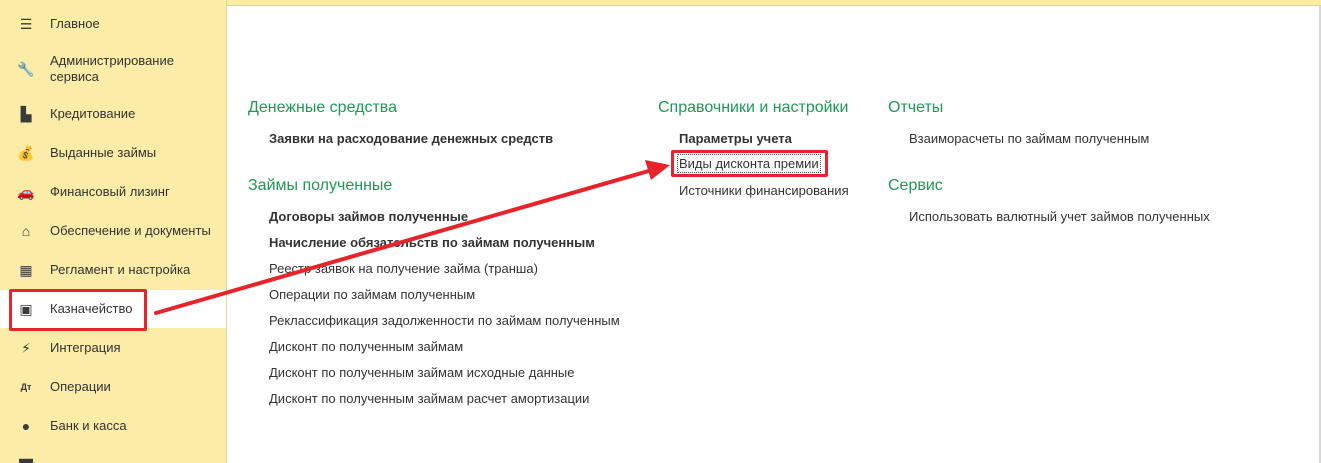  What do you see at coordinates (91, 308) in the screenshot?
I see `sidebar-item-label: Казначейство` at bounding box center [91, 308].